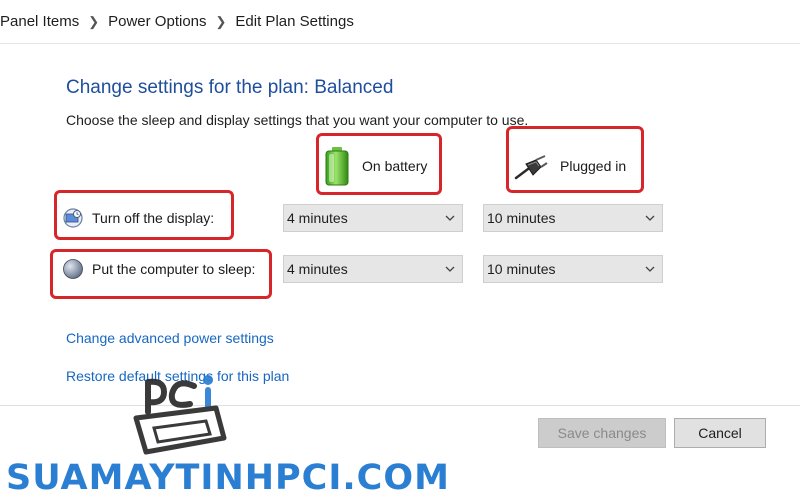 The image size is (800, 500). What do you see at coordinates (373, 218) in the screenshot?
I see `display-on-battery-select: 4 minutes` at bounding box center [373, 218].